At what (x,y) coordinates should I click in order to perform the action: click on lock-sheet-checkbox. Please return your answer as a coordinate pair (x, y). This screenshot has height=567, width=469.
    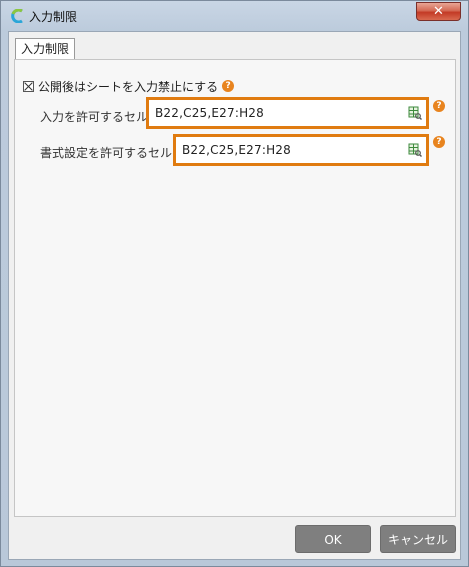
    Looking at the image, I should click on (28, 86).